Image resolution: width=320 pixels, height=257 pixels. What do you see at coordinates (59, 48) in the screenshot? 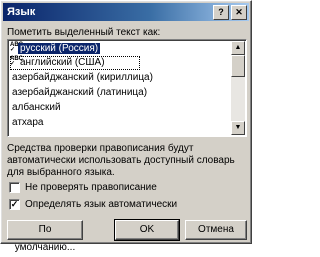
I see `list-item-label: русский (Россия)` at bounding box center [59, 48].